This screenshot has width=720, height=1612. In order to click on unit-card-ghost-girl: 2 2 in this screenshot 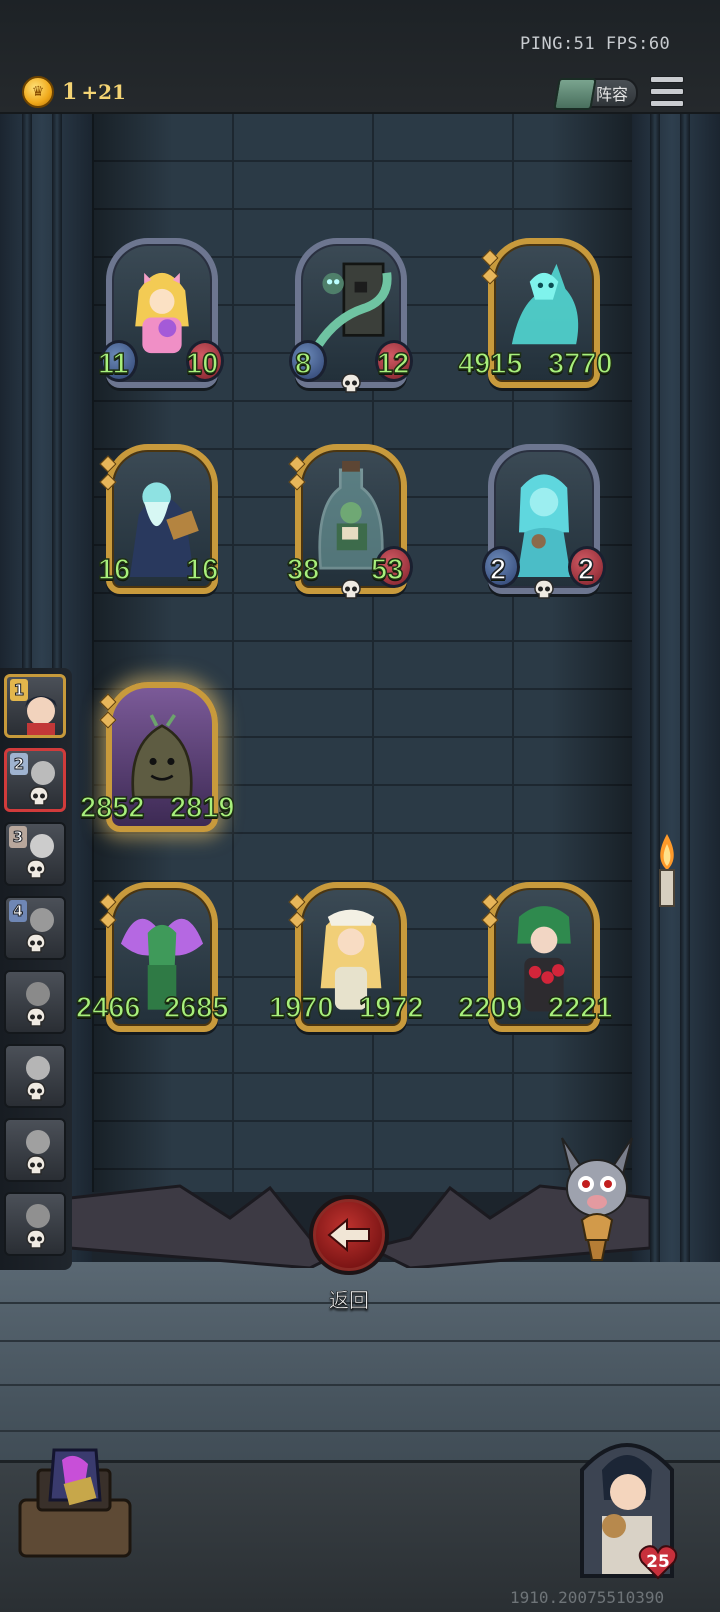, I will do `click(544, 521)`.